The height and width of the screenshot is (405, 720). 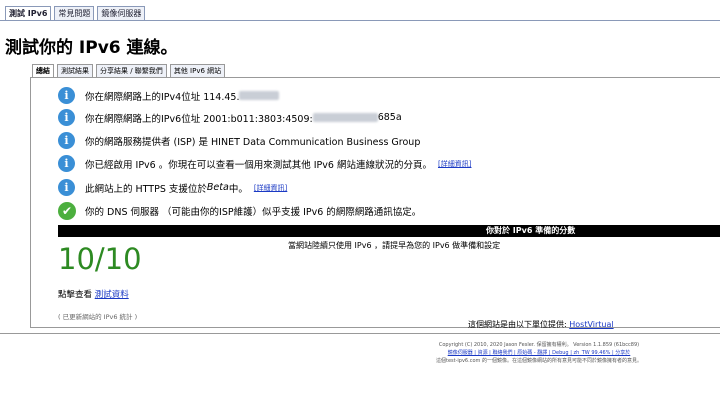 What do you see at coordinates (389, 117) in the screenshot?
I see `ipv6-suffix: 685a` at bounding box center [389, 117].